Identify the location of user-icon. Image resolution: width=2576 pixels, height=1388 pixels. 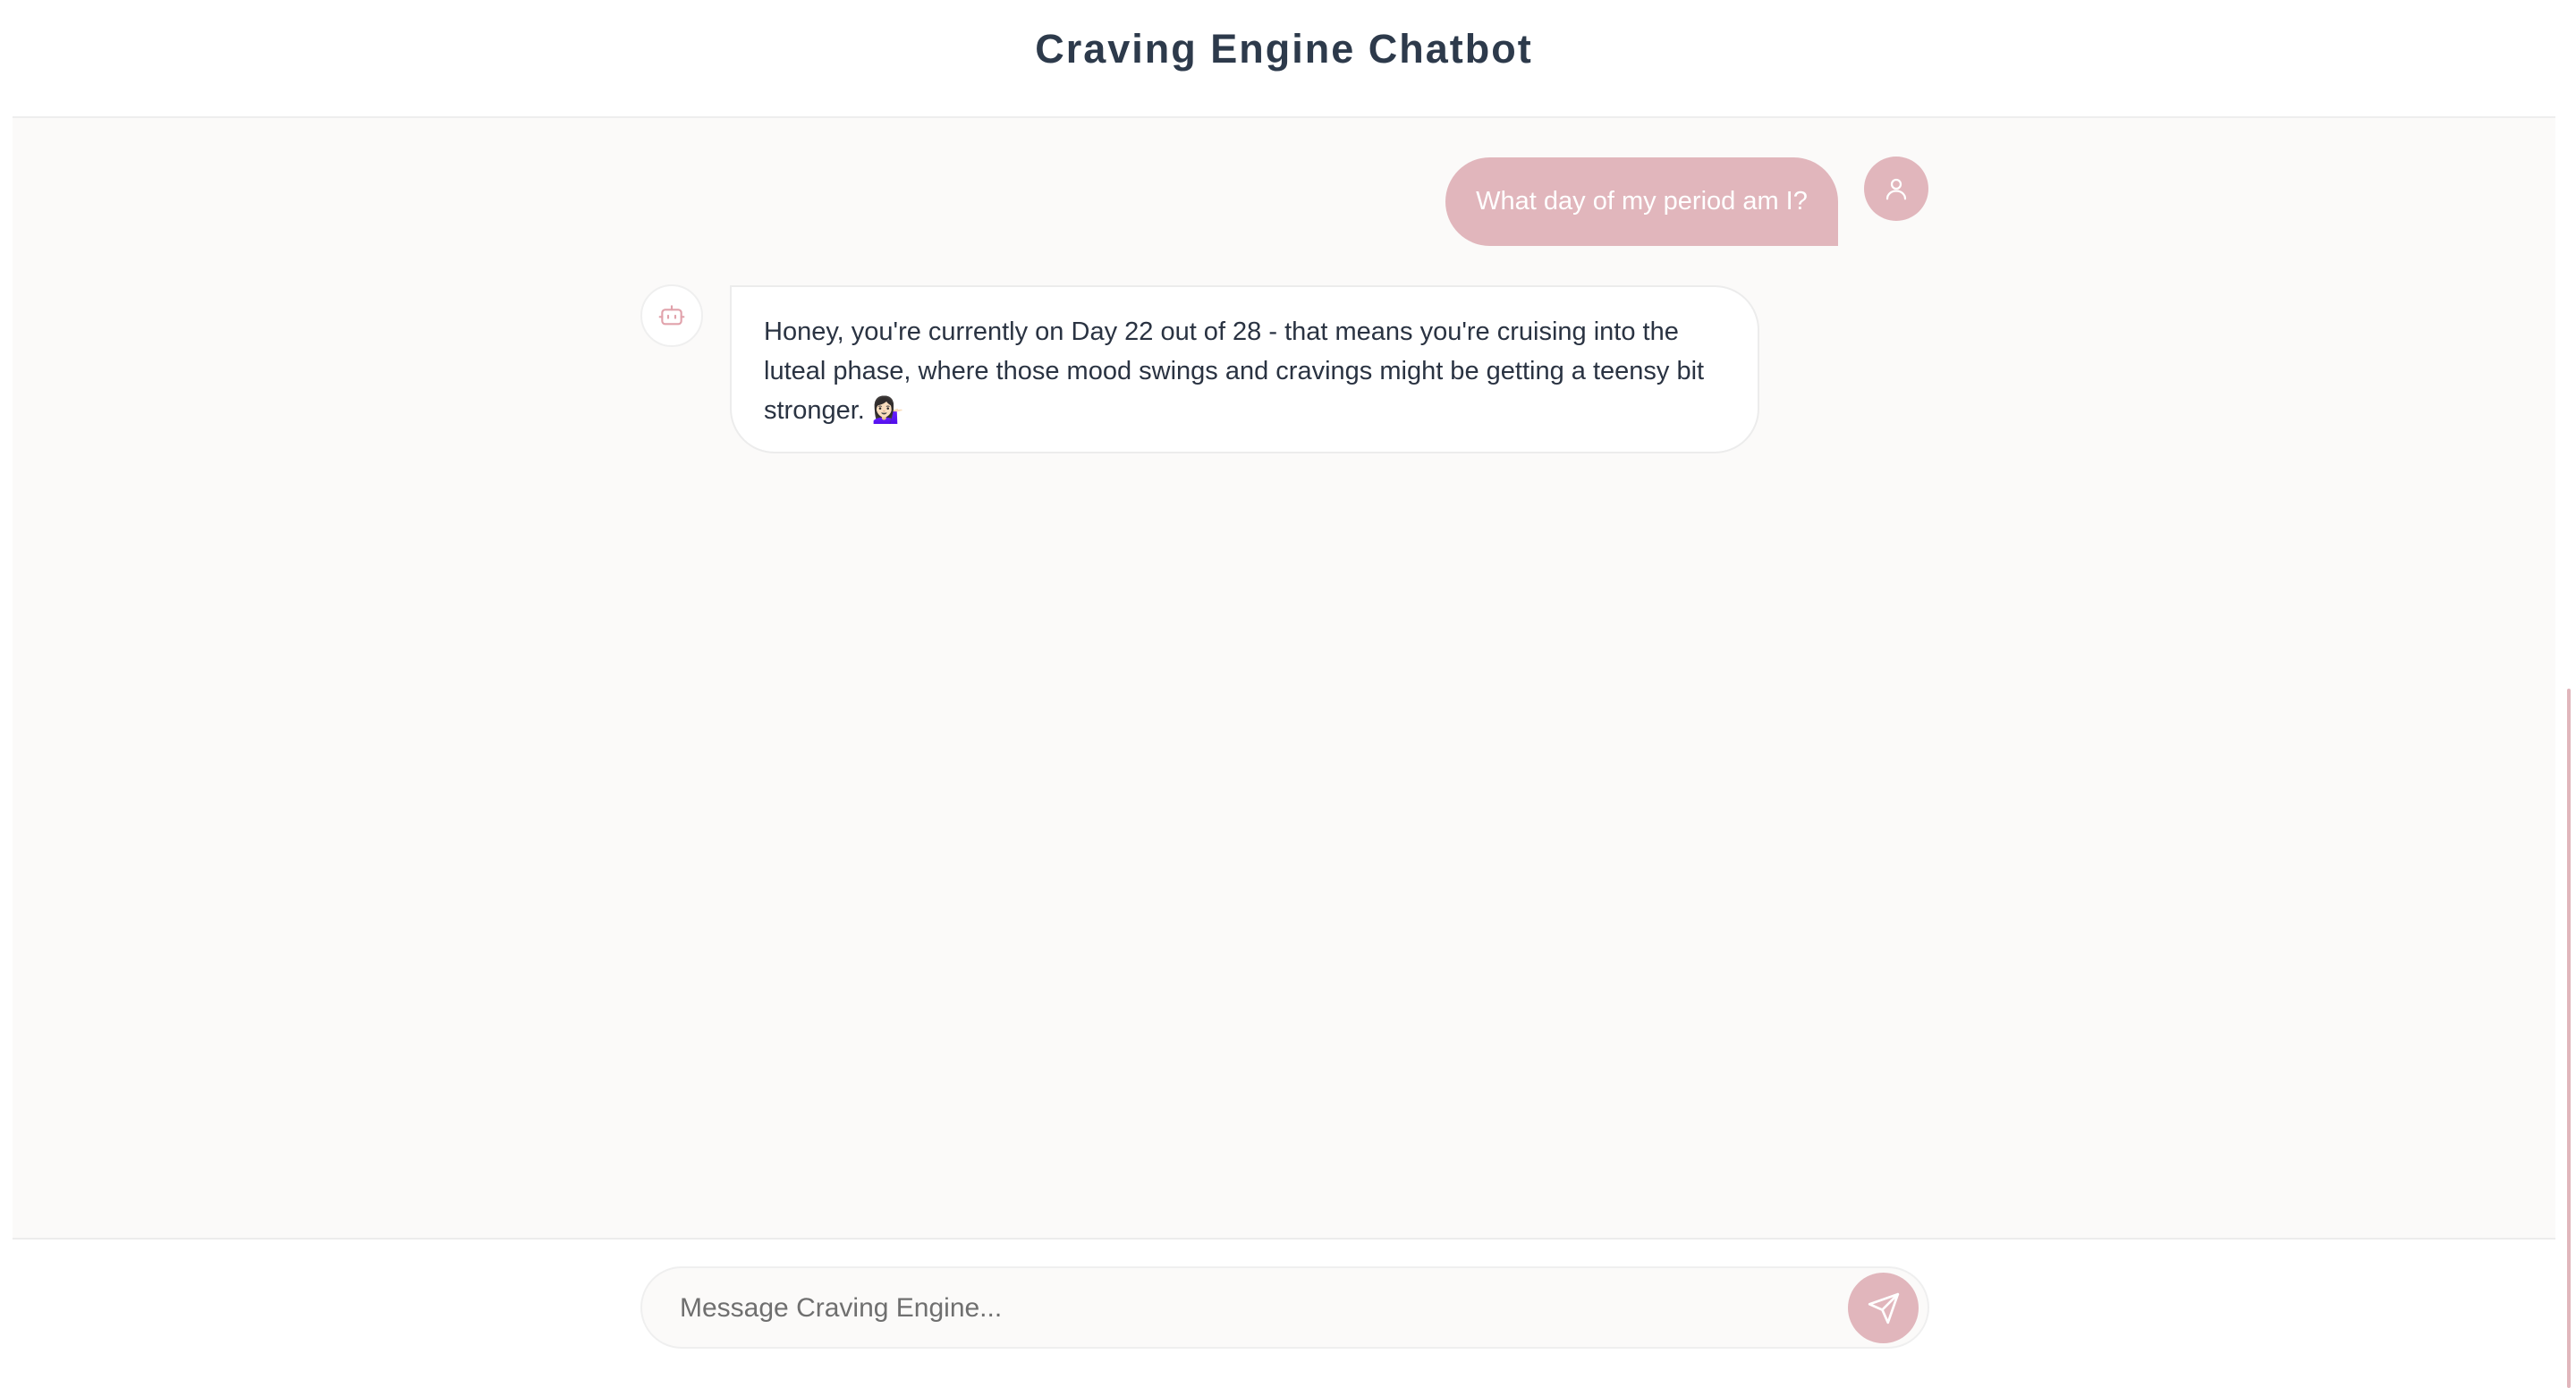
(1896, 189).